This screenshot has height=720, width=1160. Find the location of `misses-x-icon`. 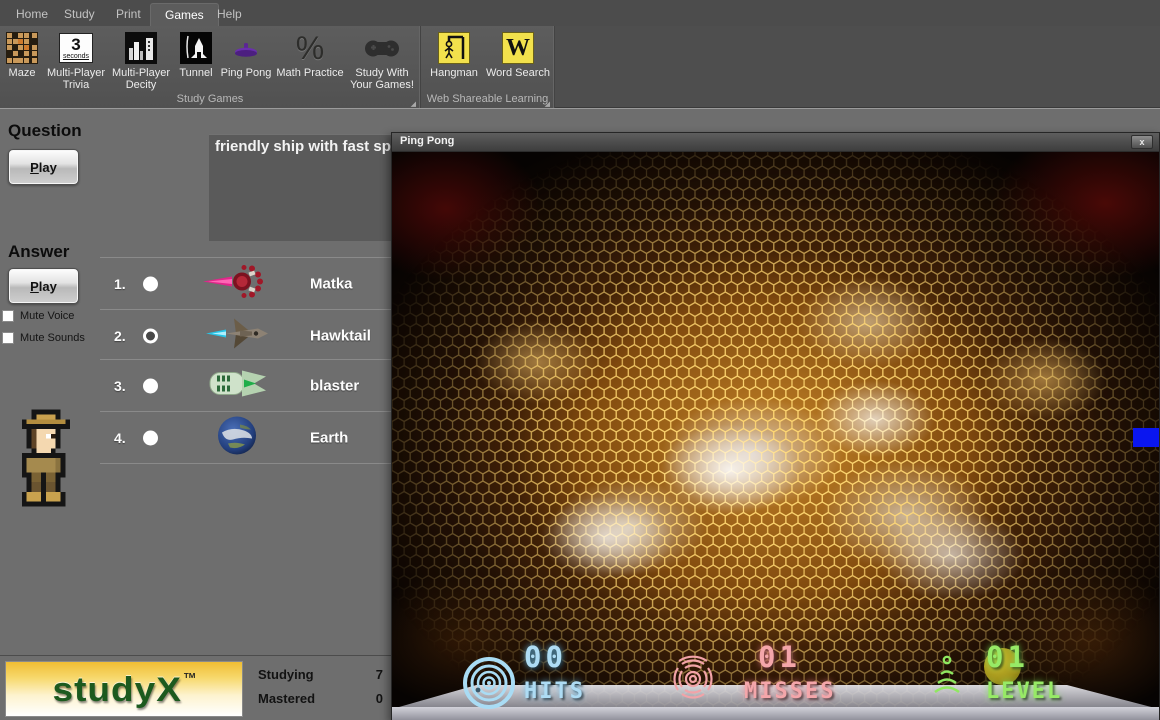

misses-x-icon is located at coordinates (693, 681).